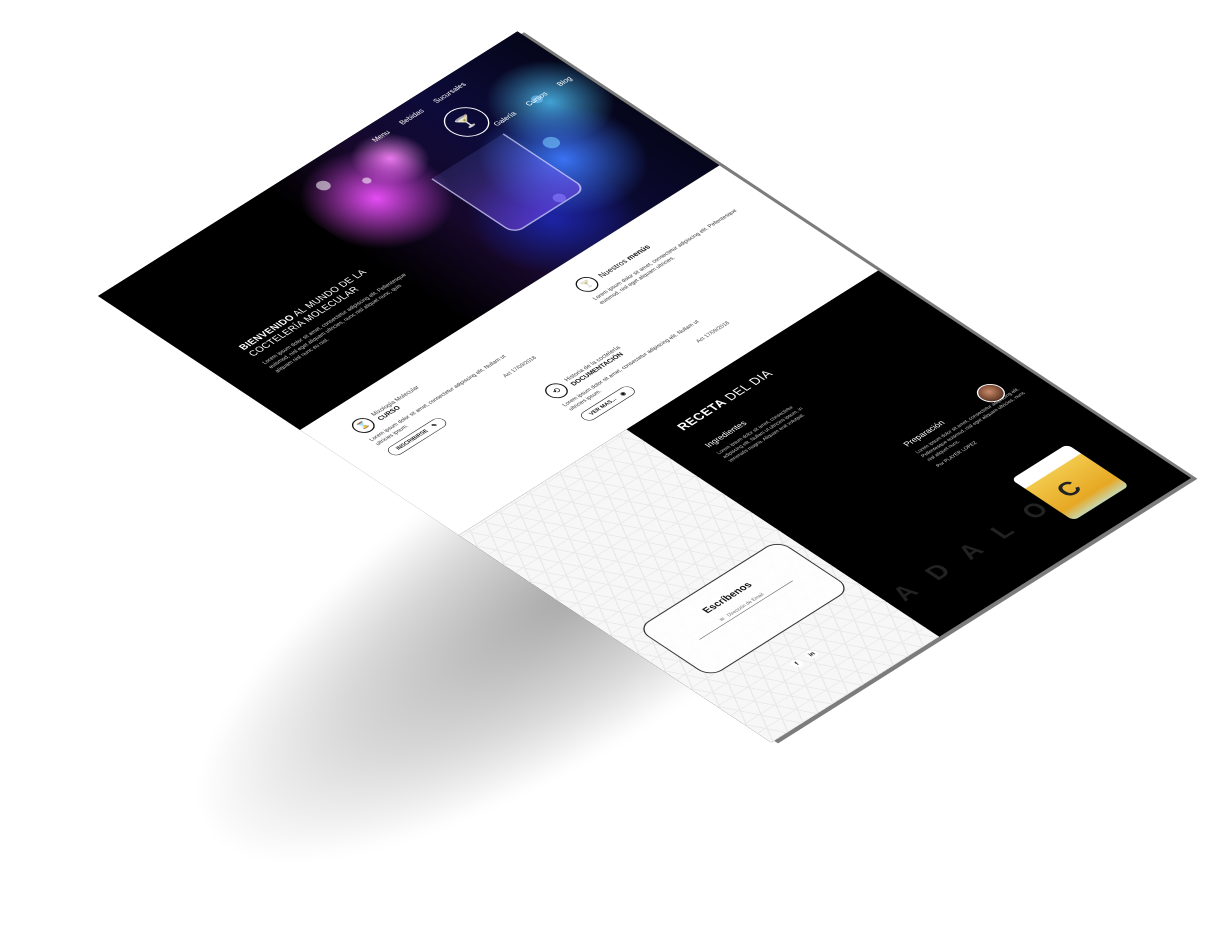 The image size is (1228, 951). I want to click on mail-icon: ✉, so click(722, 619).